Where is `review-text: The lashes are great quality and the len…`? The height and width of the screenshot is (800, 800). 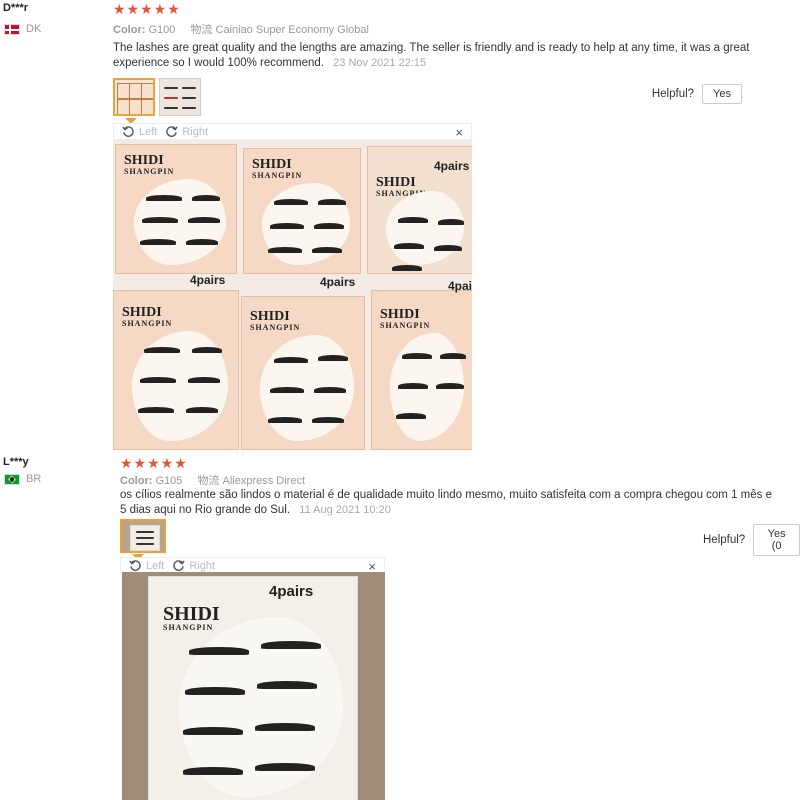
review-text: The lashes are great quality and the len… is located at coordinates (433, 56).